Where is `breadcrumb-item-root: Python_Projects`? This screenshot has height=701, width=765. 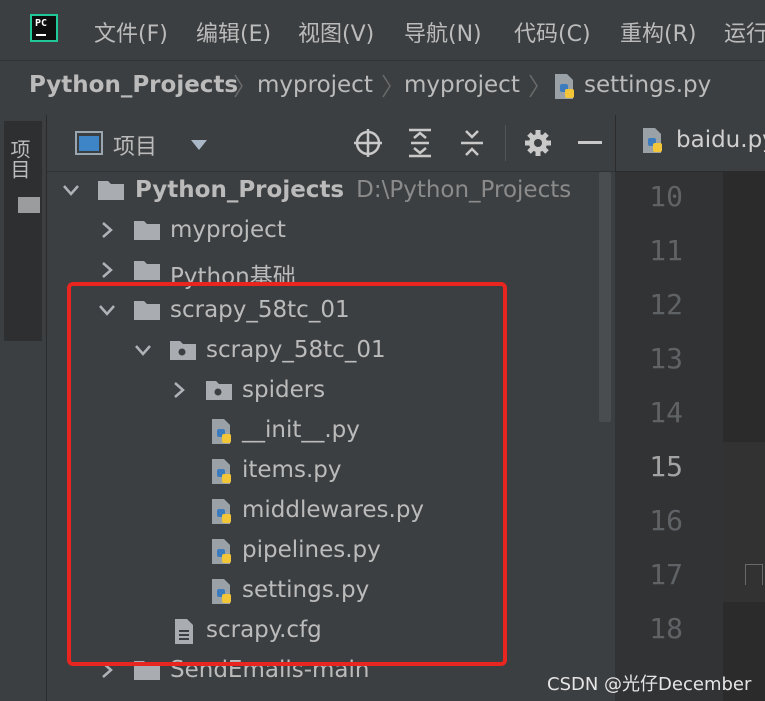
breadcrumb-item-root: Python_Projects is located at coordinates (133, 85).